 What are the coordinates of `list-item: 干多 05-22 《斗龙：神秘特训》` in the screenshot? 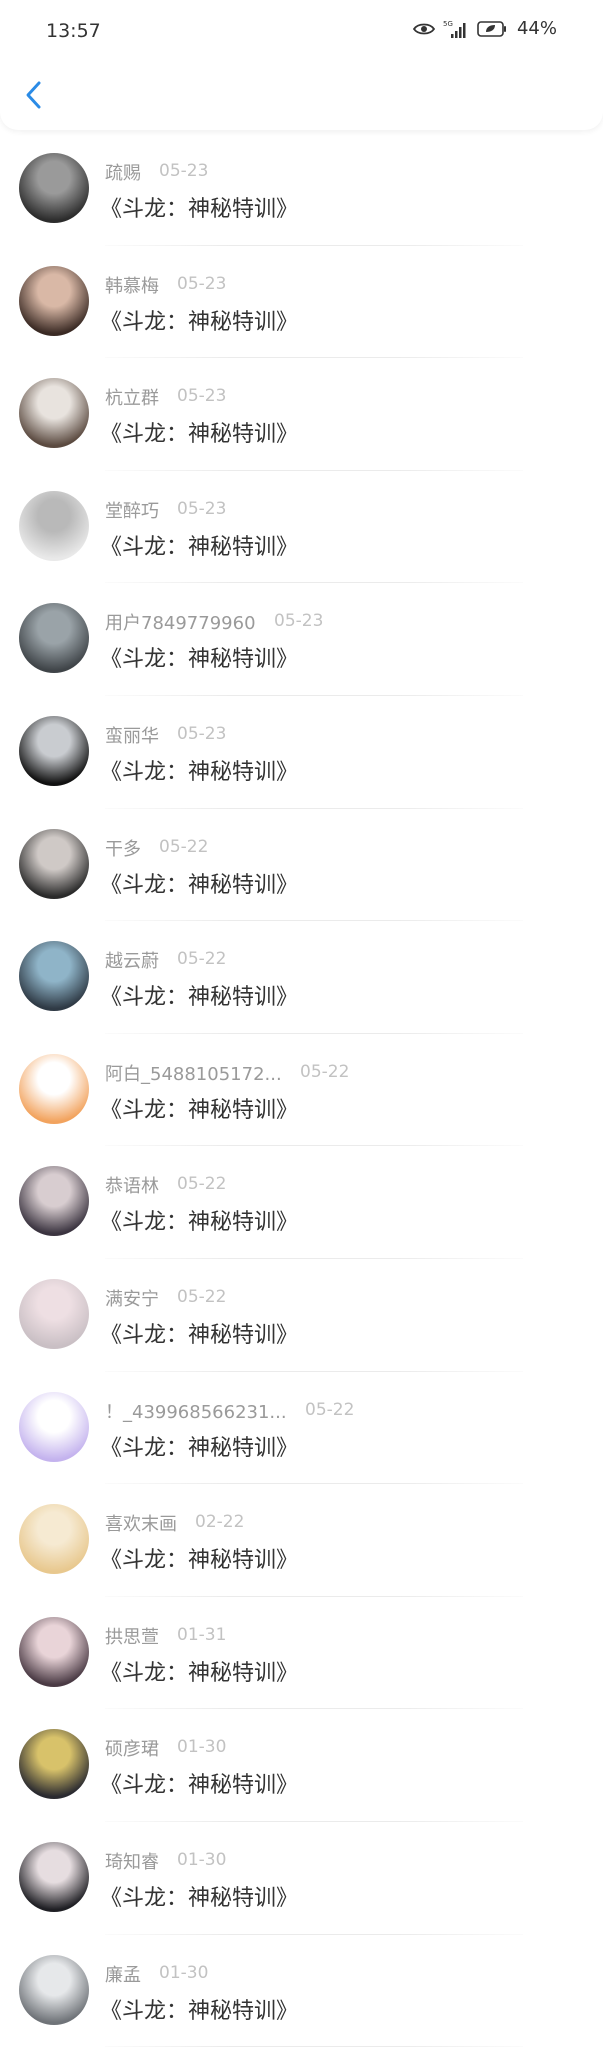 It's located at (301, 865).